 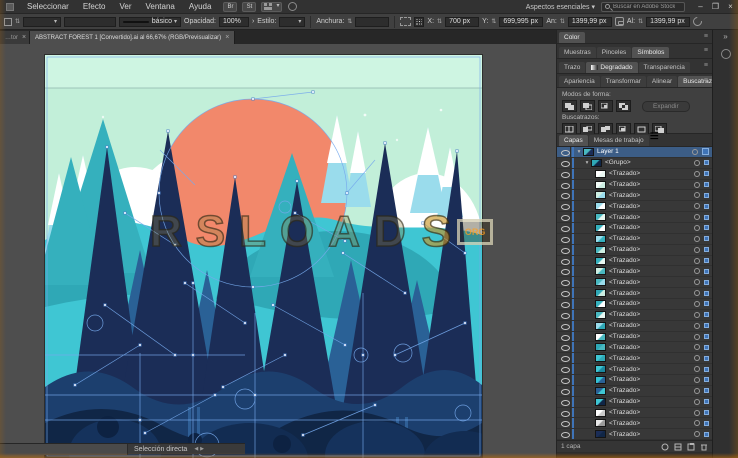 I want to click on minus-front-button, so click(x=587, y=106).